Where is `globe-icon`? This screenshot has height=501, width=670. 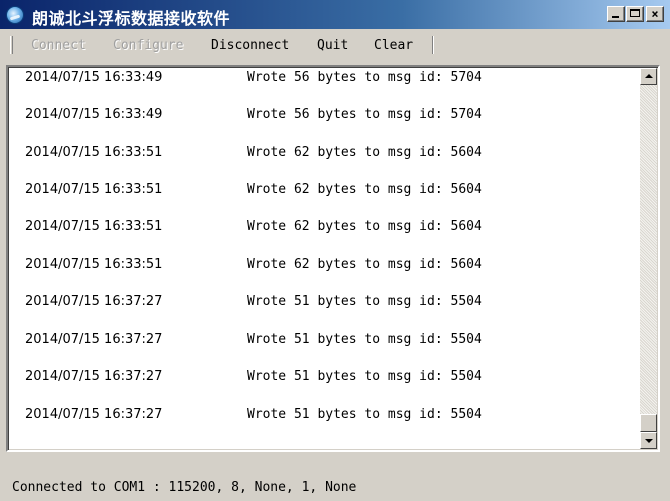
globe-icon is located at coordinates (15, 15).